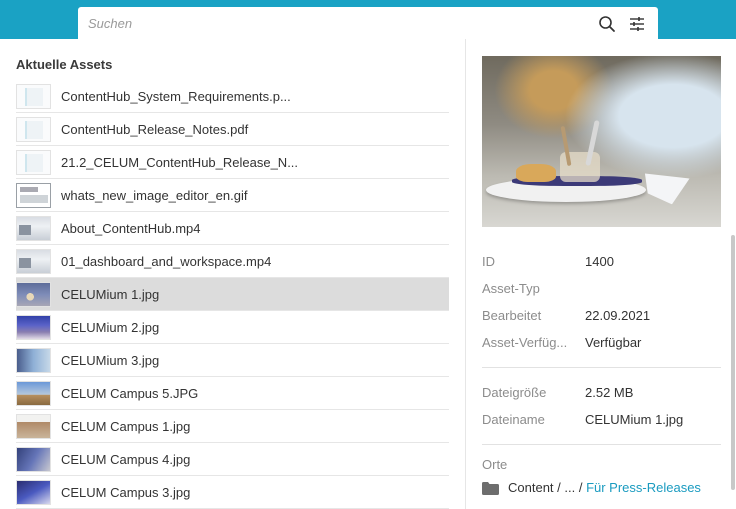 The width and height of the screenshot is (736, 509). I want to click on meta-file-size-value: 2.52 MB, so click(609, 392).